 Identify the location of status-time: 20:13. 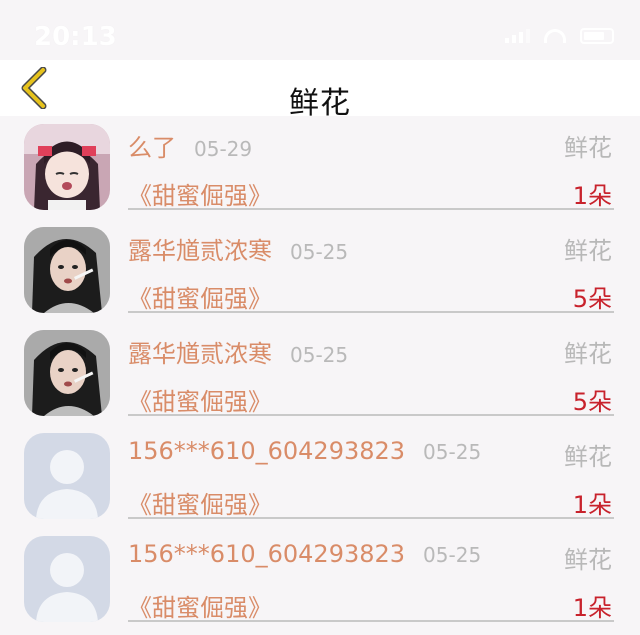
(75, 37).